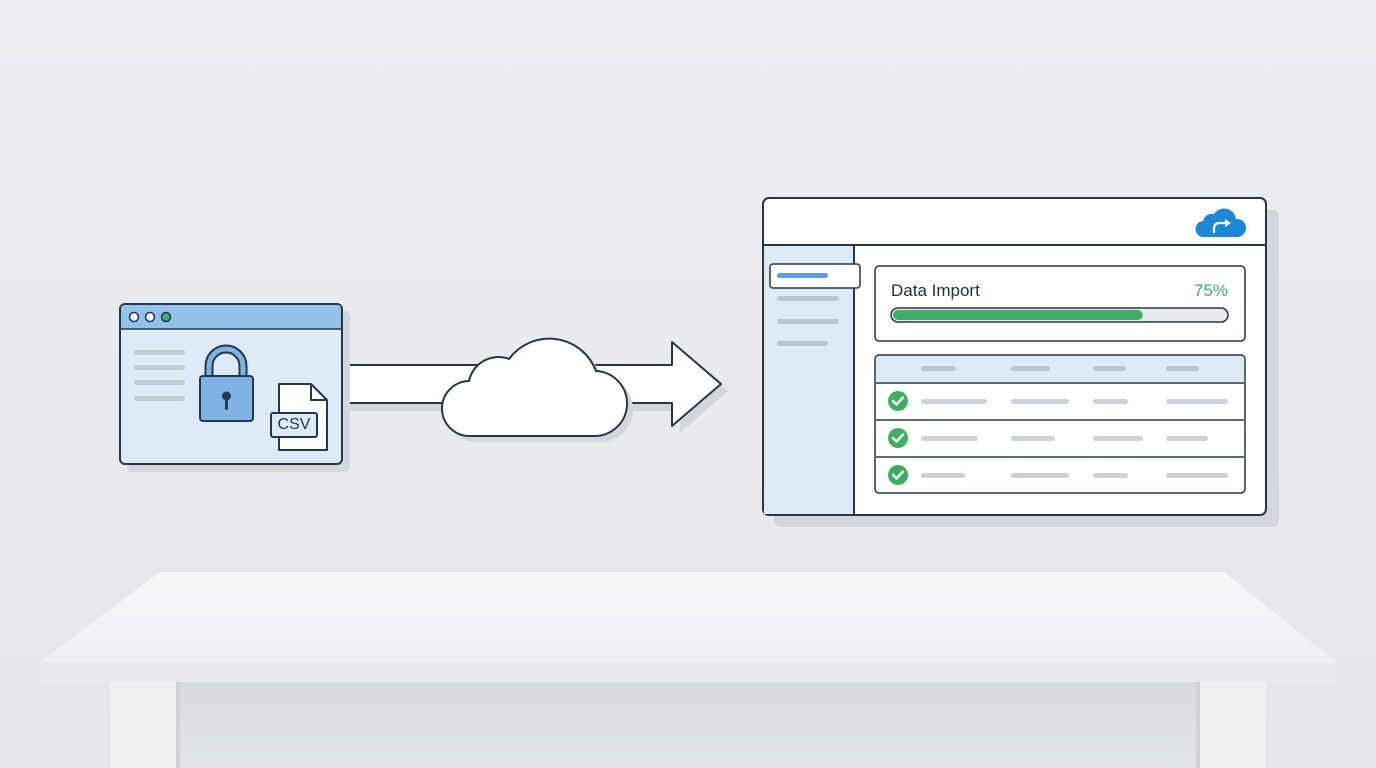 This screenshot has height=768, width=1376. I want to click on sidebar, so click(812, 380).